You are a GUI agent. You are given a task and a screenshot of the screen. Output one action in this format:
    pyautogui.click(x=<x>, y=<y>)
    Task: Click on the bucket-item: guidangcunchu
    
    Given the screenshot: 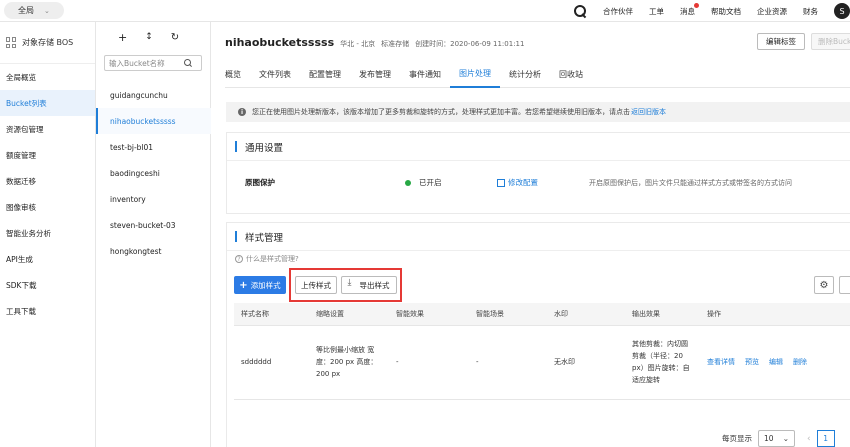 What is the action you would take?
    pyautogui.click(x=153, y=95)
    